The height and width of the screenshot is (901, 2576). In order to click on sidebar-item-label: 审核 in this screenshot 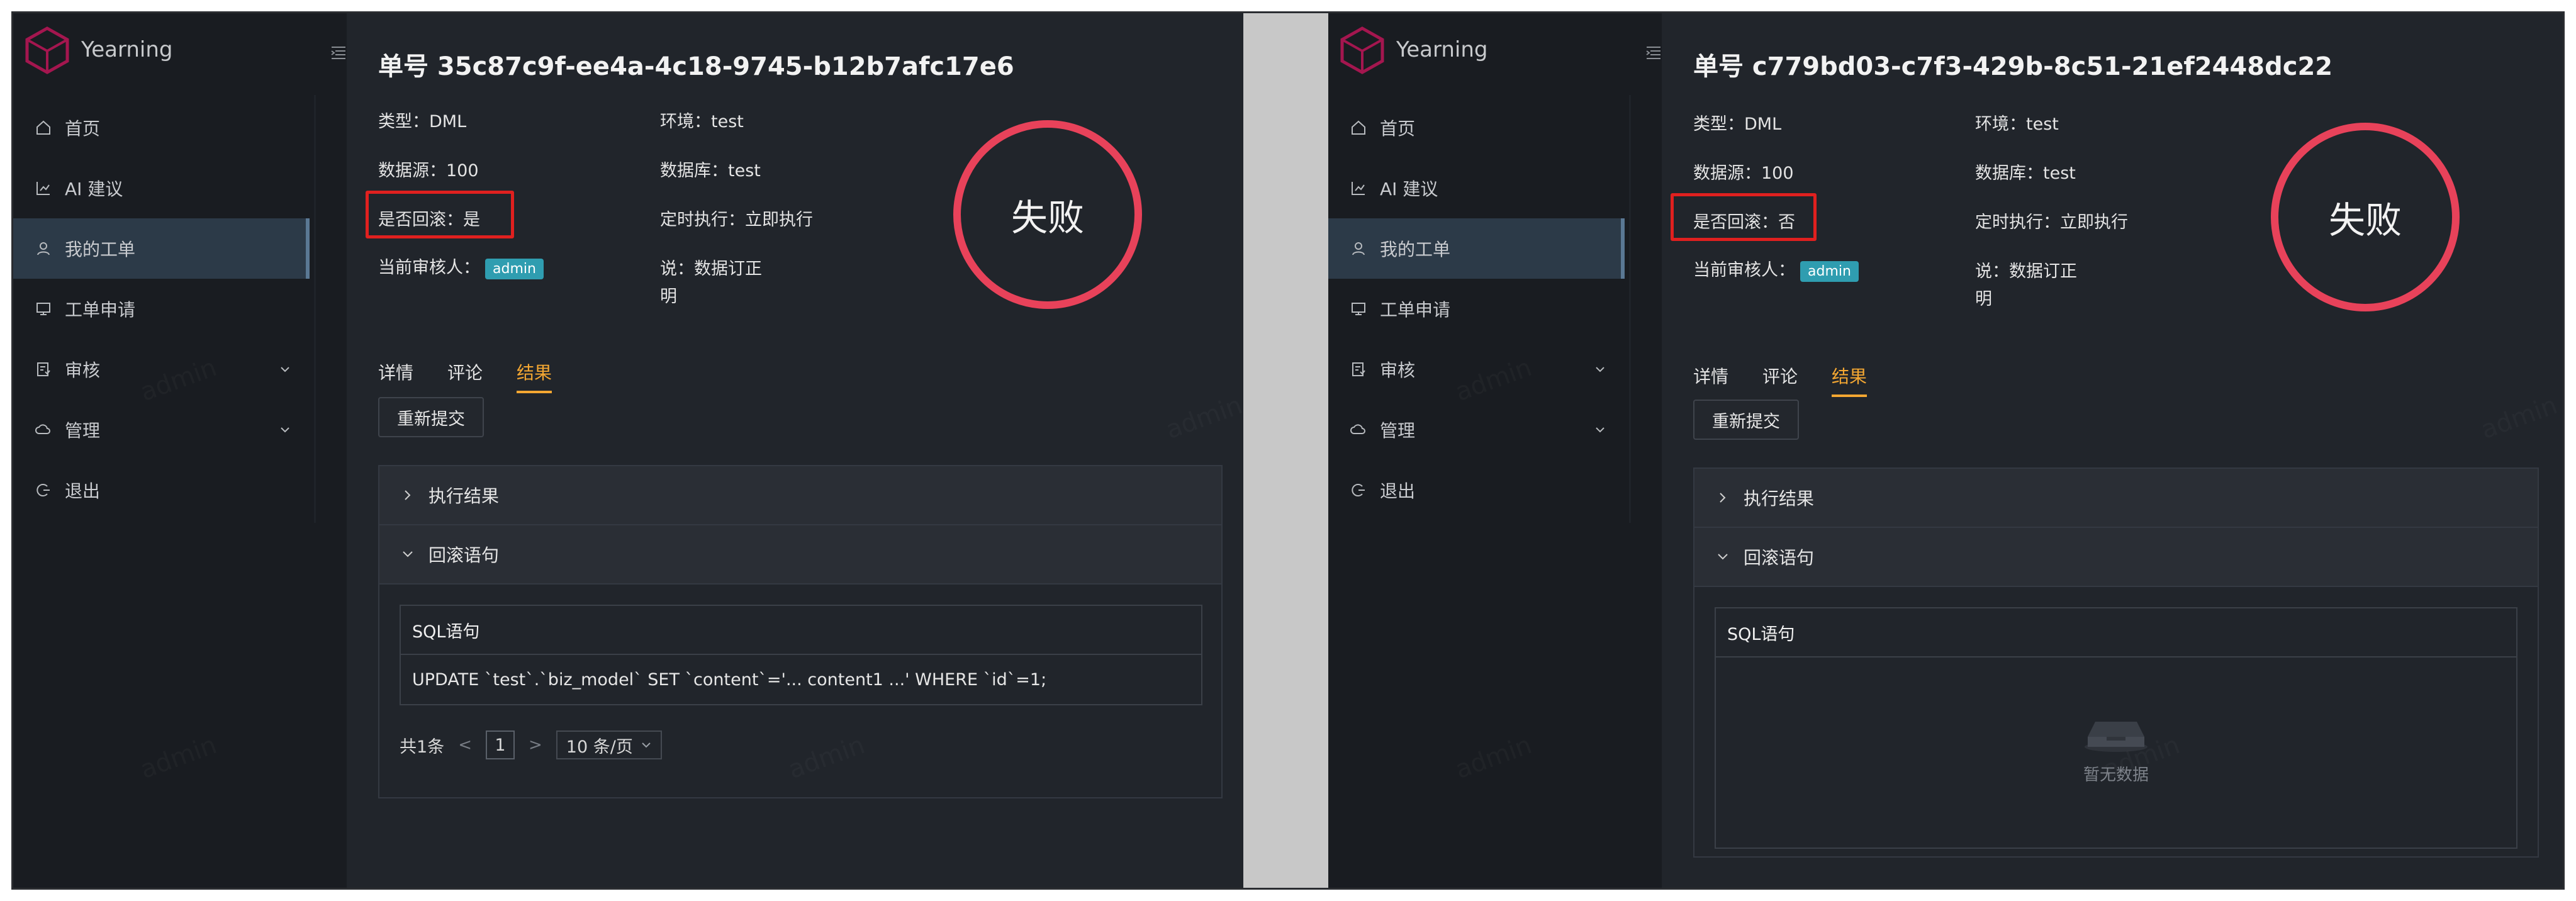, I will do `click(1398, 370)`.